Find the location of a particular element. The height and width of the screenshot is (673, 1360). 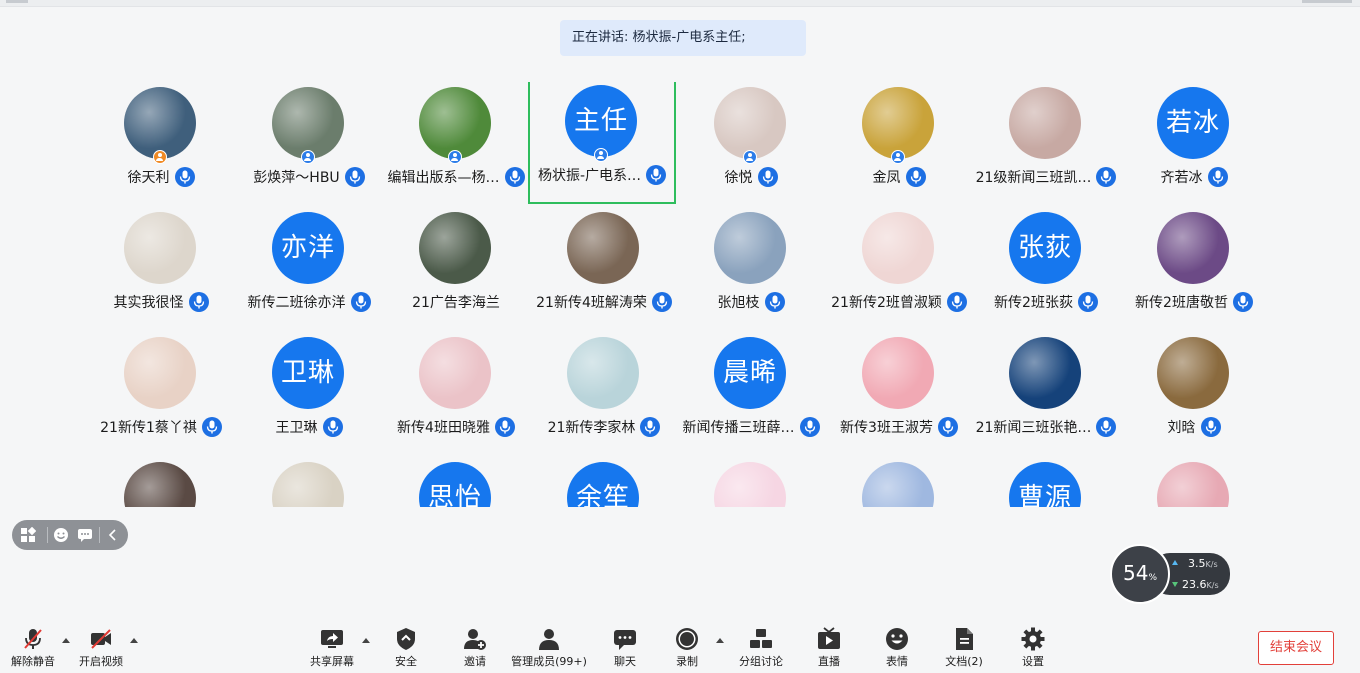

gallery-view-icon is located at coordinates (28, 535).